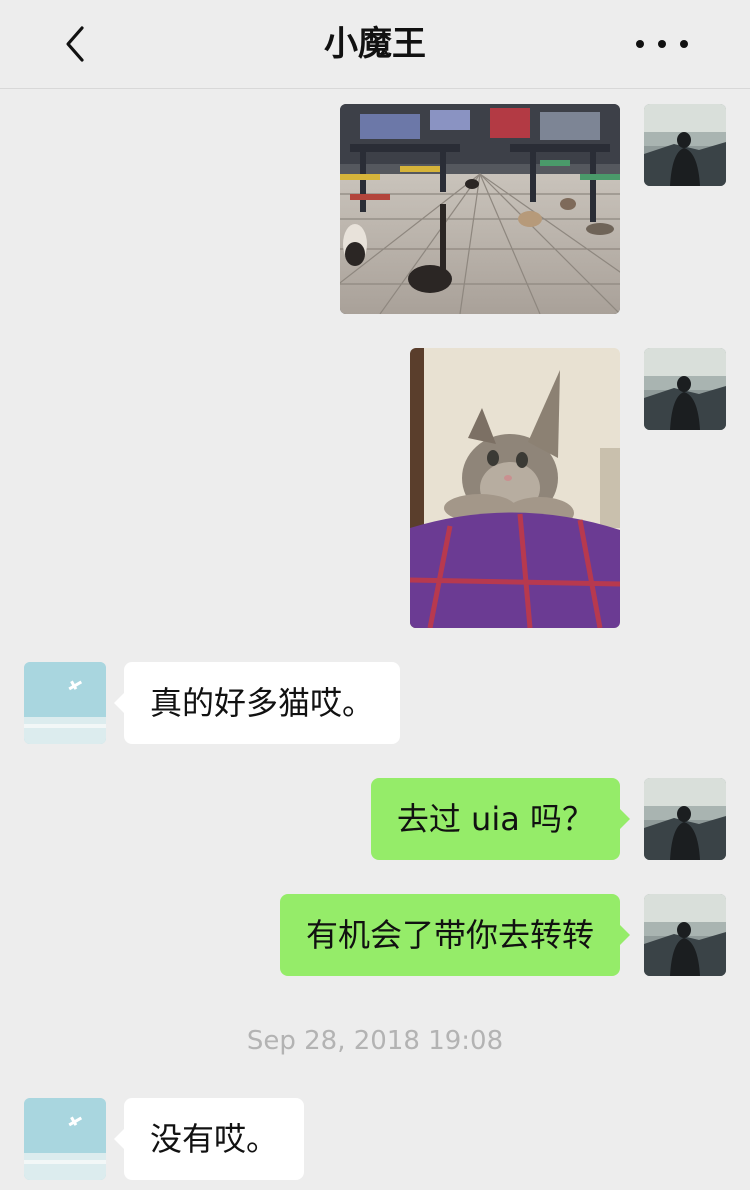 This screenshot has height=1190, width=750. Describe the element at coordinates (209, 1139) in the screenshot. I see `message-text-bubble: 没有哎。` at that location.